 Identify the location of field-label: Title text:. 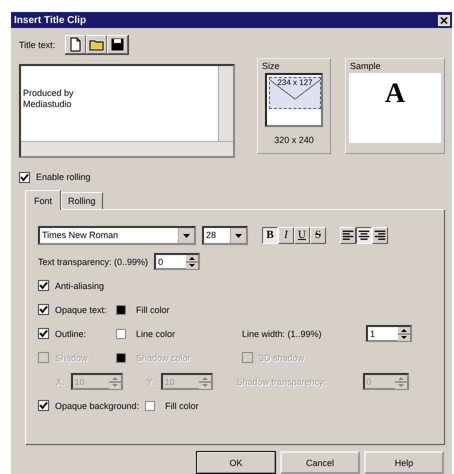
(37, 45).